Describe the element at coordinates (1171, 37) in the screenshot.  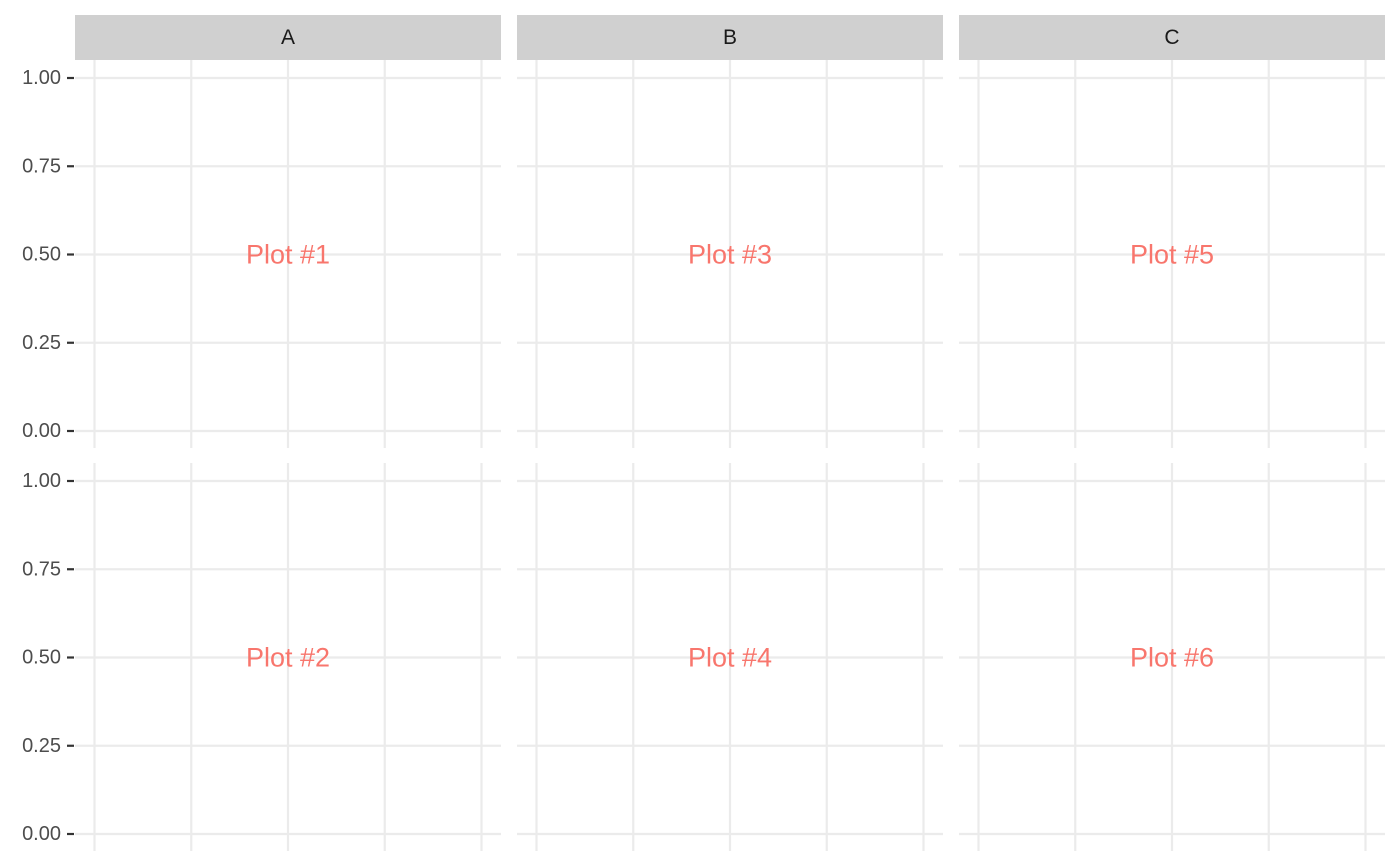
I see `facet-strip-label: C` at that location.